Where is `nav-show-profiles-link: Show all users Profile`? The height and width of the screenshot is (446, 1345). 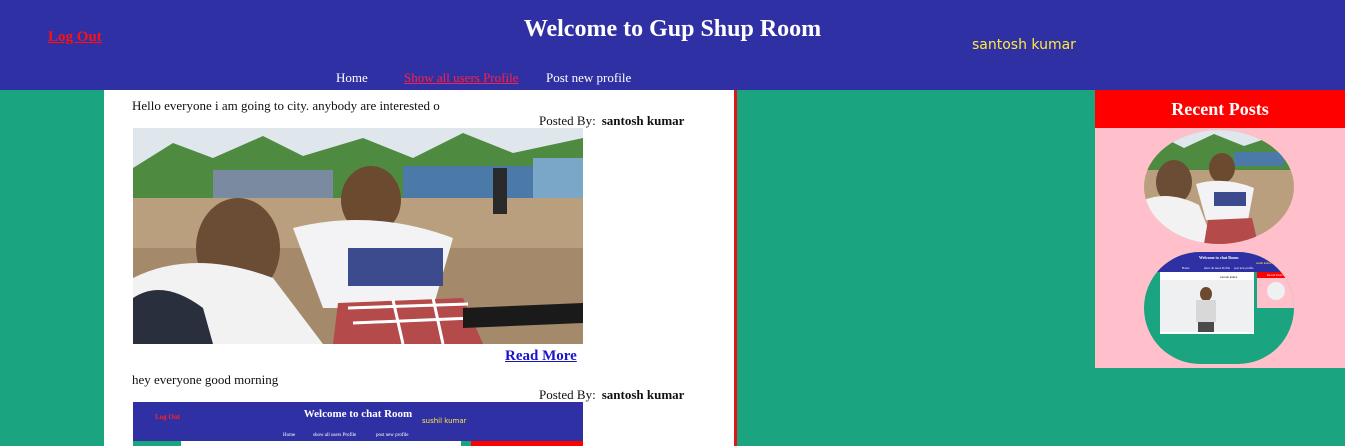
nav-show-profiles-link: Show all users Profile is located at coordinates (461, 78).